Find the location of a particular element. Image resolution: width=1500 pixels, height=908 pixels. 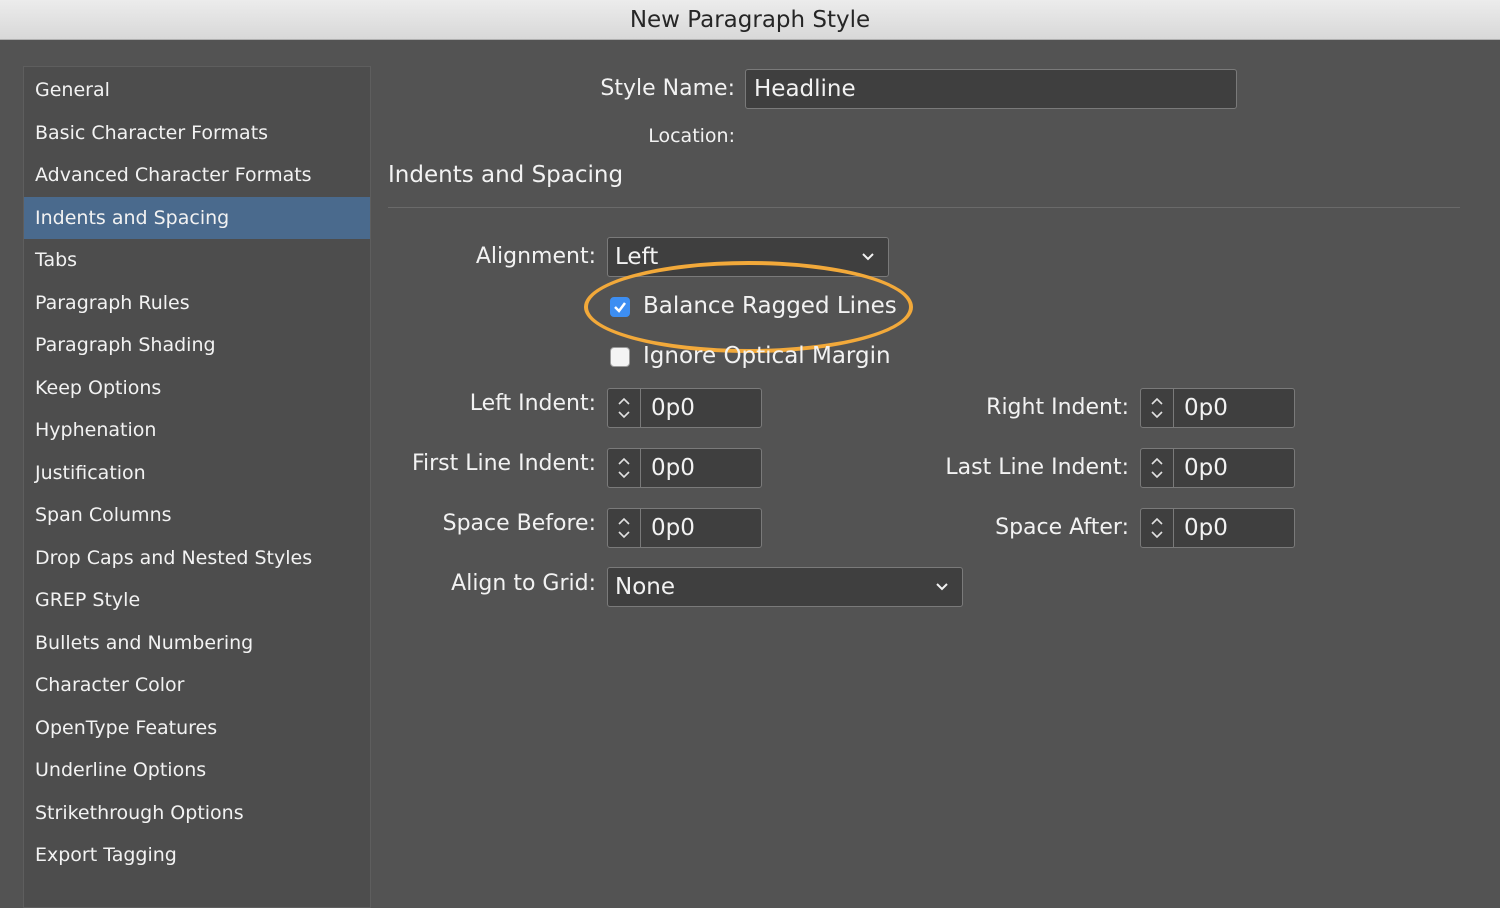

highlight-annotation is located at coordinates (748, 307).